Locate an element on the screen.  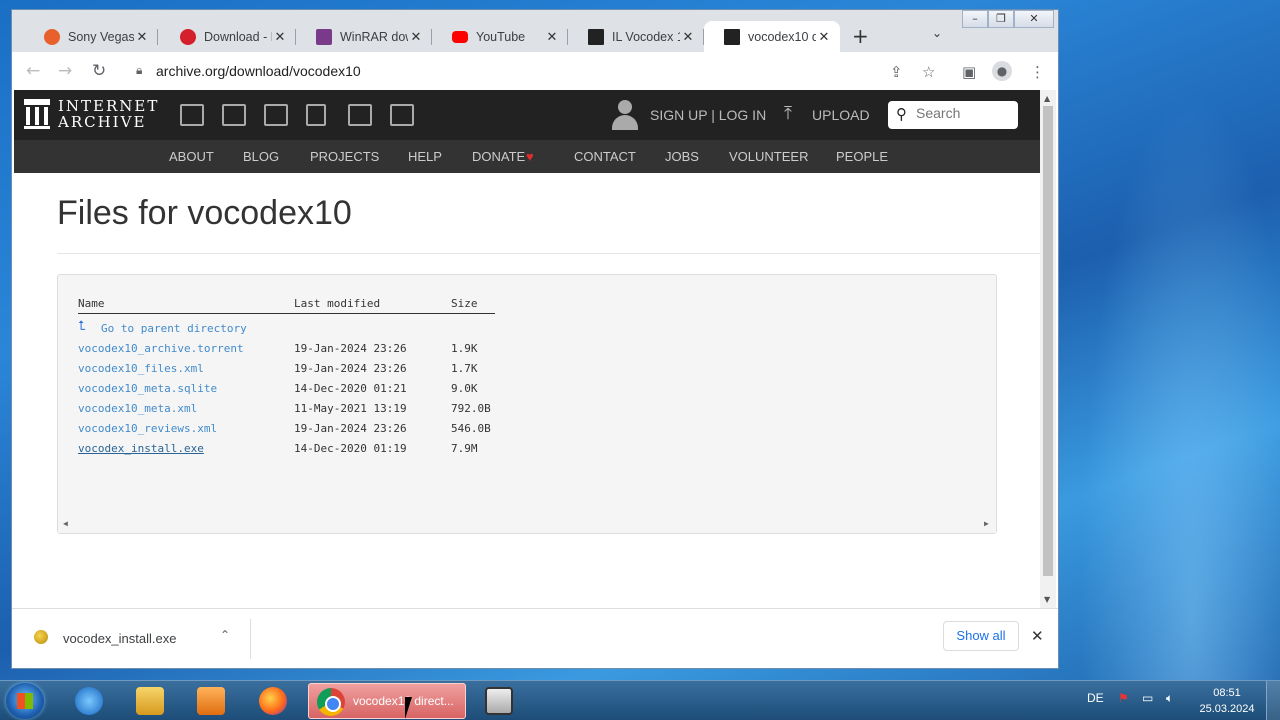
taskbar-explorer is located at coordinates (150, 701).